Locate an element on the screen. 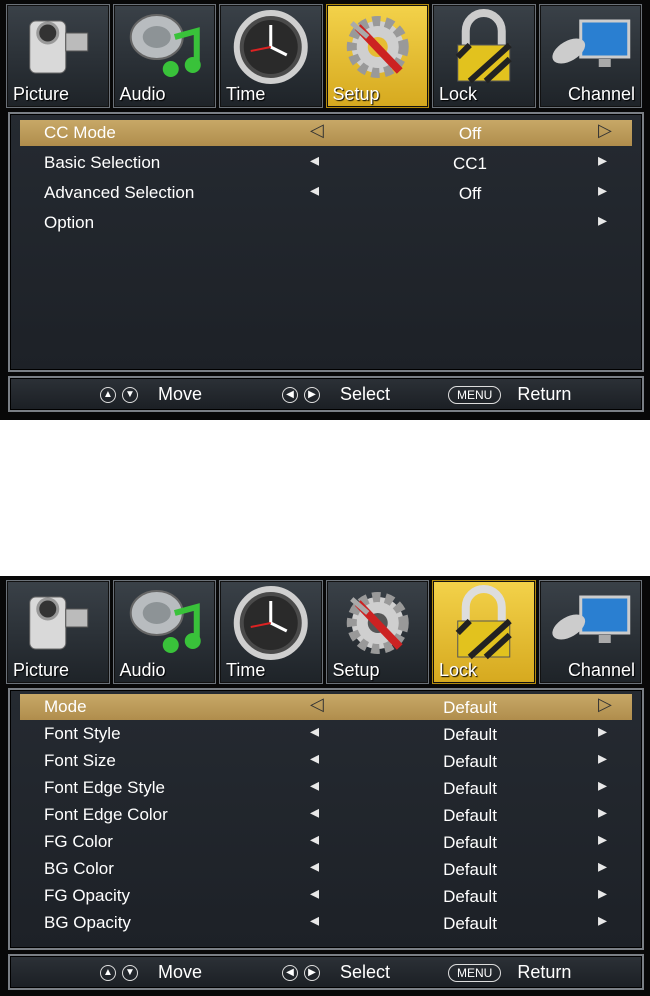 This screenshot has height=996, width=650. menu-row-font-edge-style: Font Edge Style ◂ Default ▸ is located at coordinates (326, 788).